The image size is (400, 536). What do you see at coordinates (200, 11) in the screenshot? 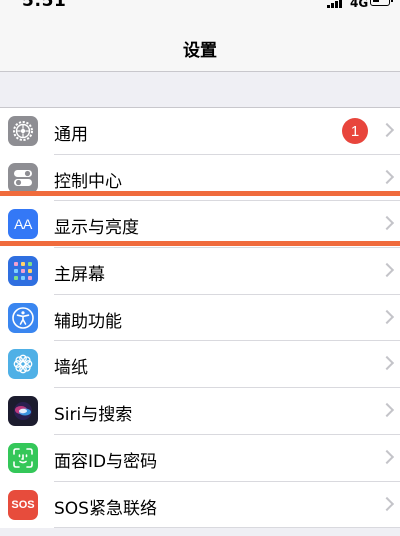
I see `status-bar: 5:51 4G` at bounding box center [200, 11].